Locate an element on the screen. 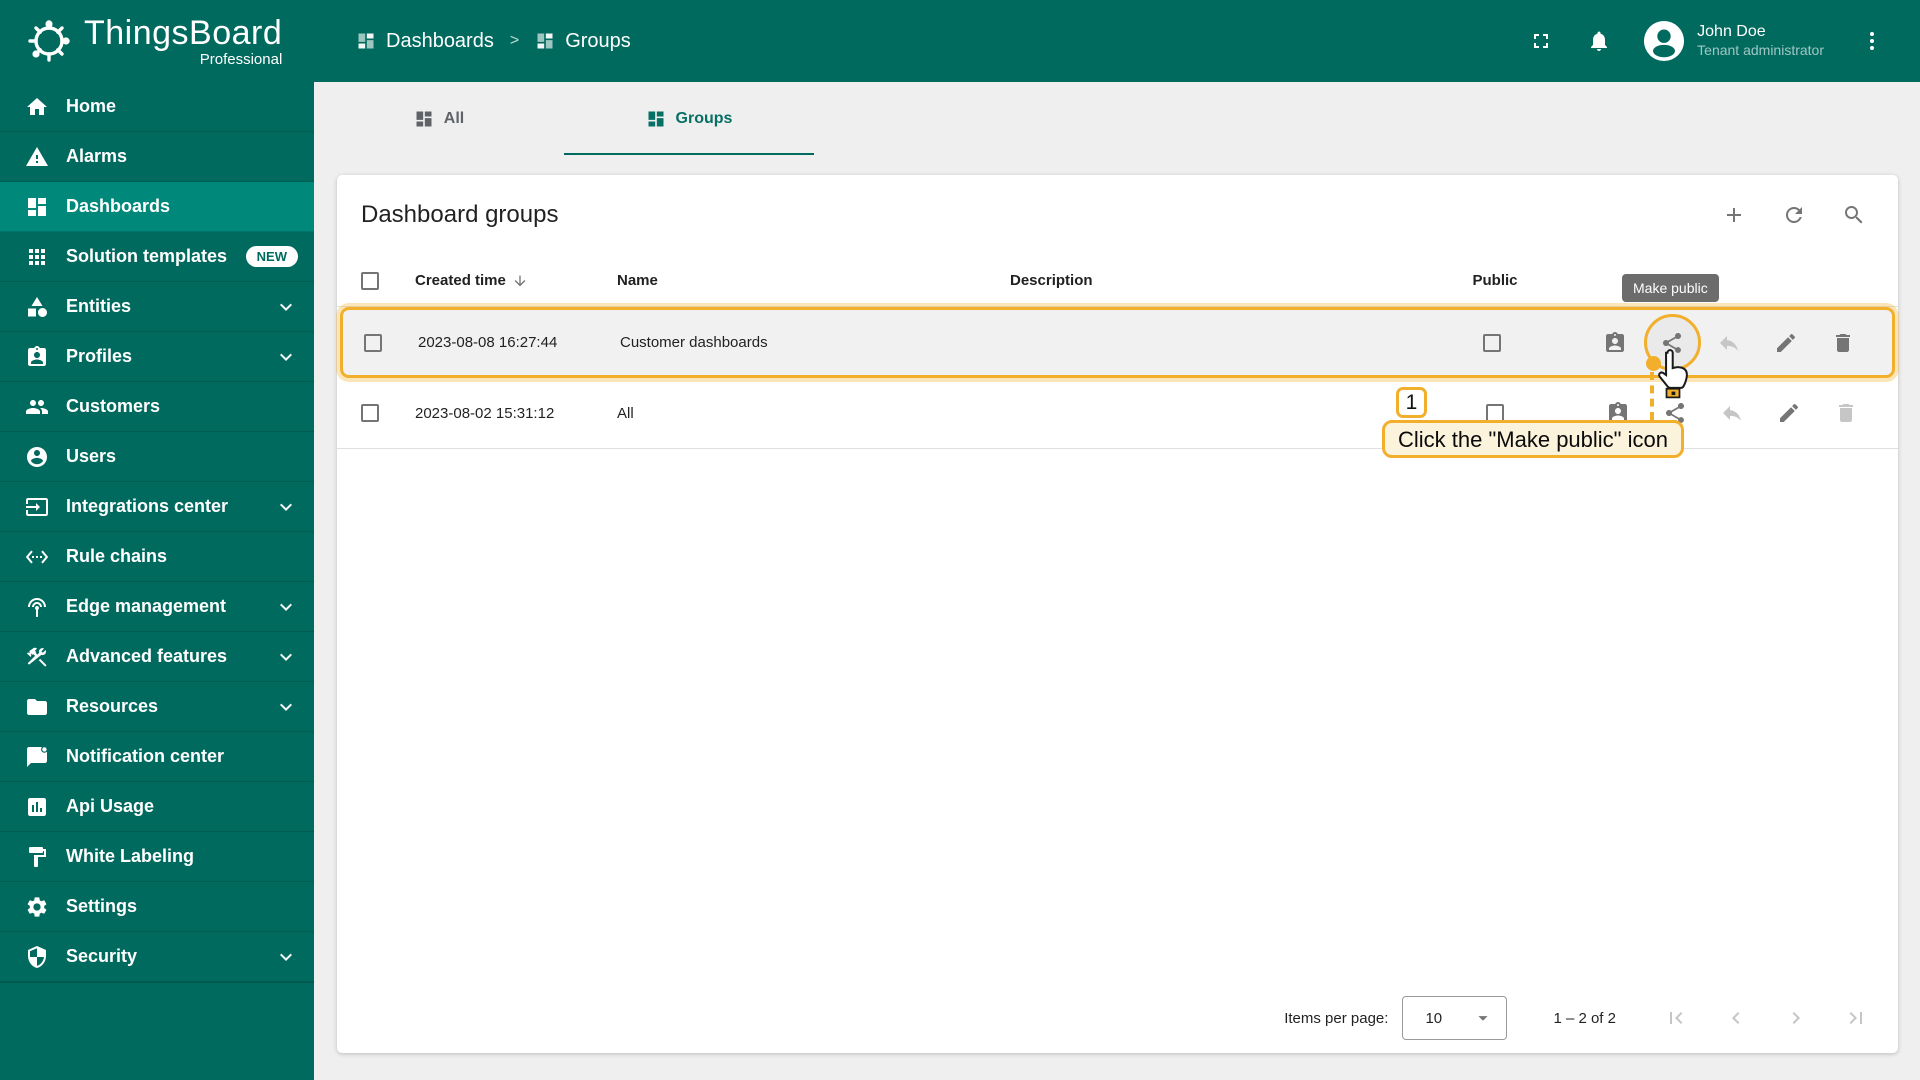  shield-icon is located at coordinates (37, 956).